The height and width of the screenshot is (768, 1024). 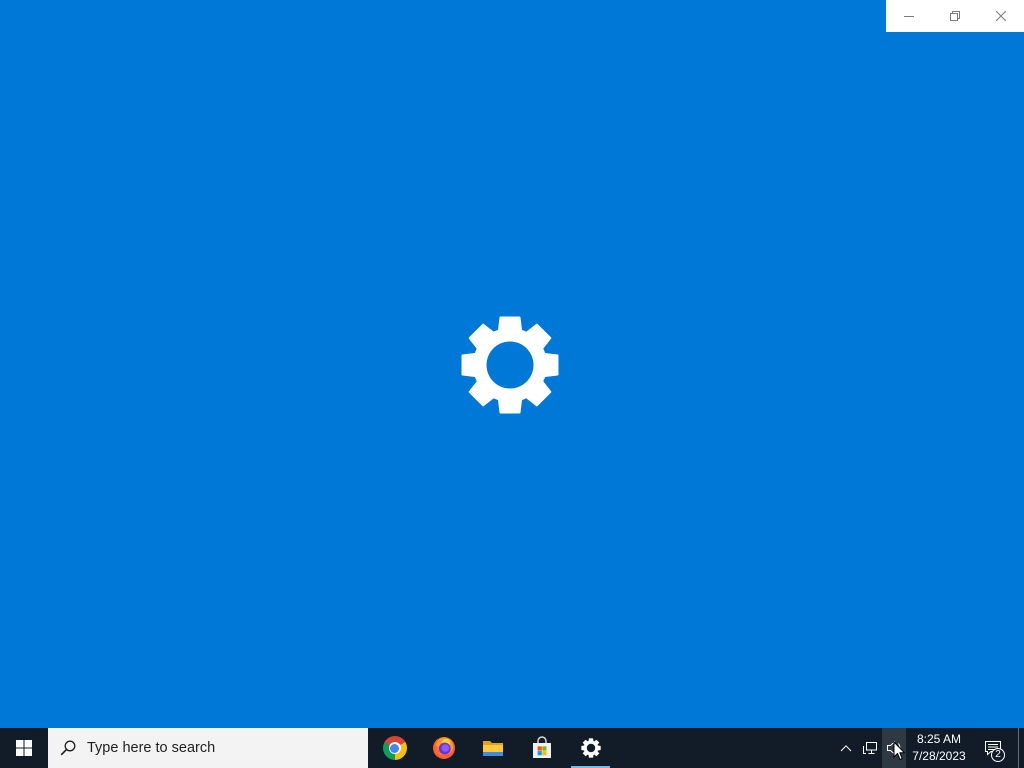 I want to click on microsoft-store-icon, so click(x=541, y=747).